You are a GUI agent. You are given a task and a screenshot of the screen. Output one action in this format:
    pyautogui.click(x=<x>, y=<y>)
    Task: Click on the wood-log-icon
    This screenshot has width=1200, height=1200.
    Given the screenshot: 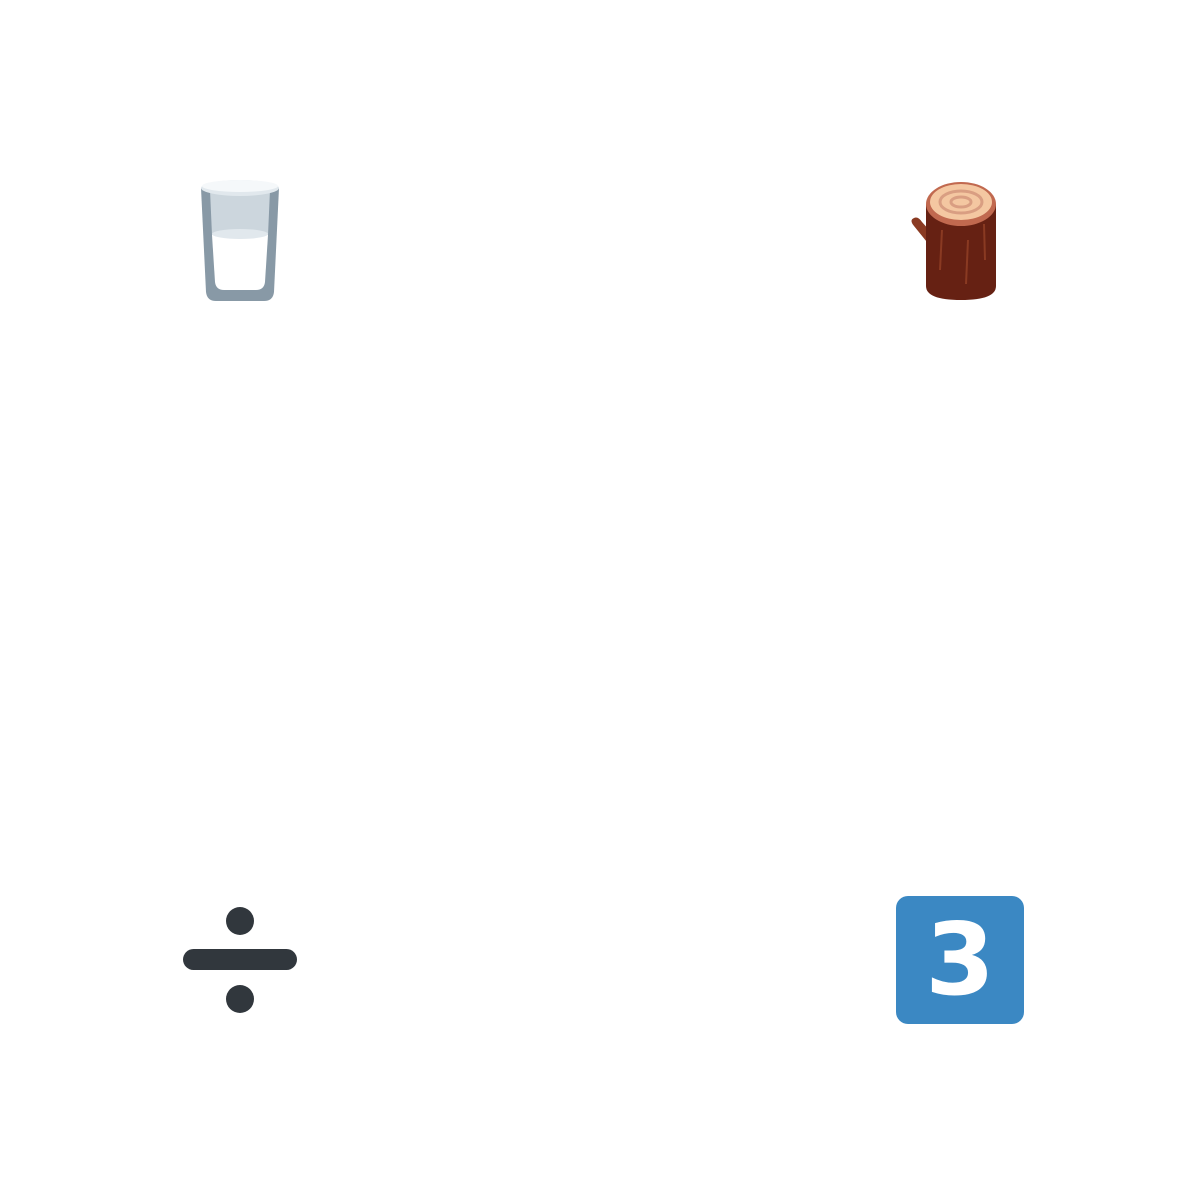 What is the action you would take?
    pyautogui.click(x=953, y=241)
    